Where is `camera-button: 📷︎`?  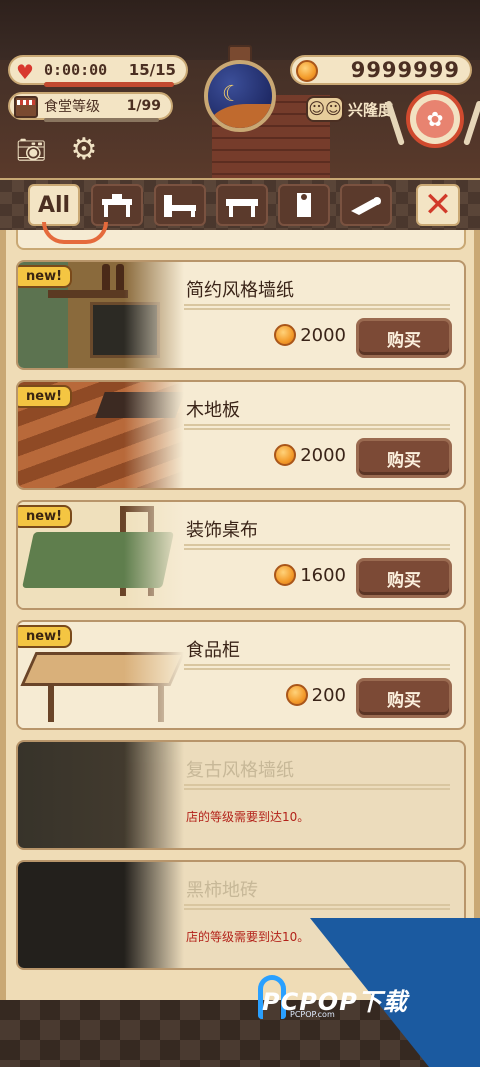 camera-button: 📷︎ is located at coordinates (31, 150).